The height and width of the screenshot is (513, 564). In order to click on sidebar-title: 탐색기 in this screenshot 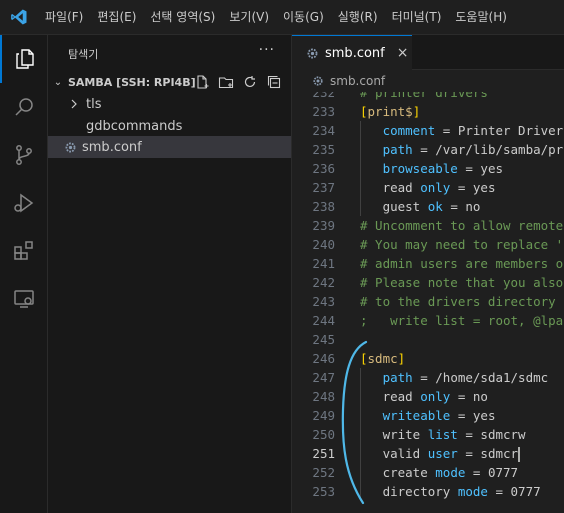, I will do `click(83, 54)`.